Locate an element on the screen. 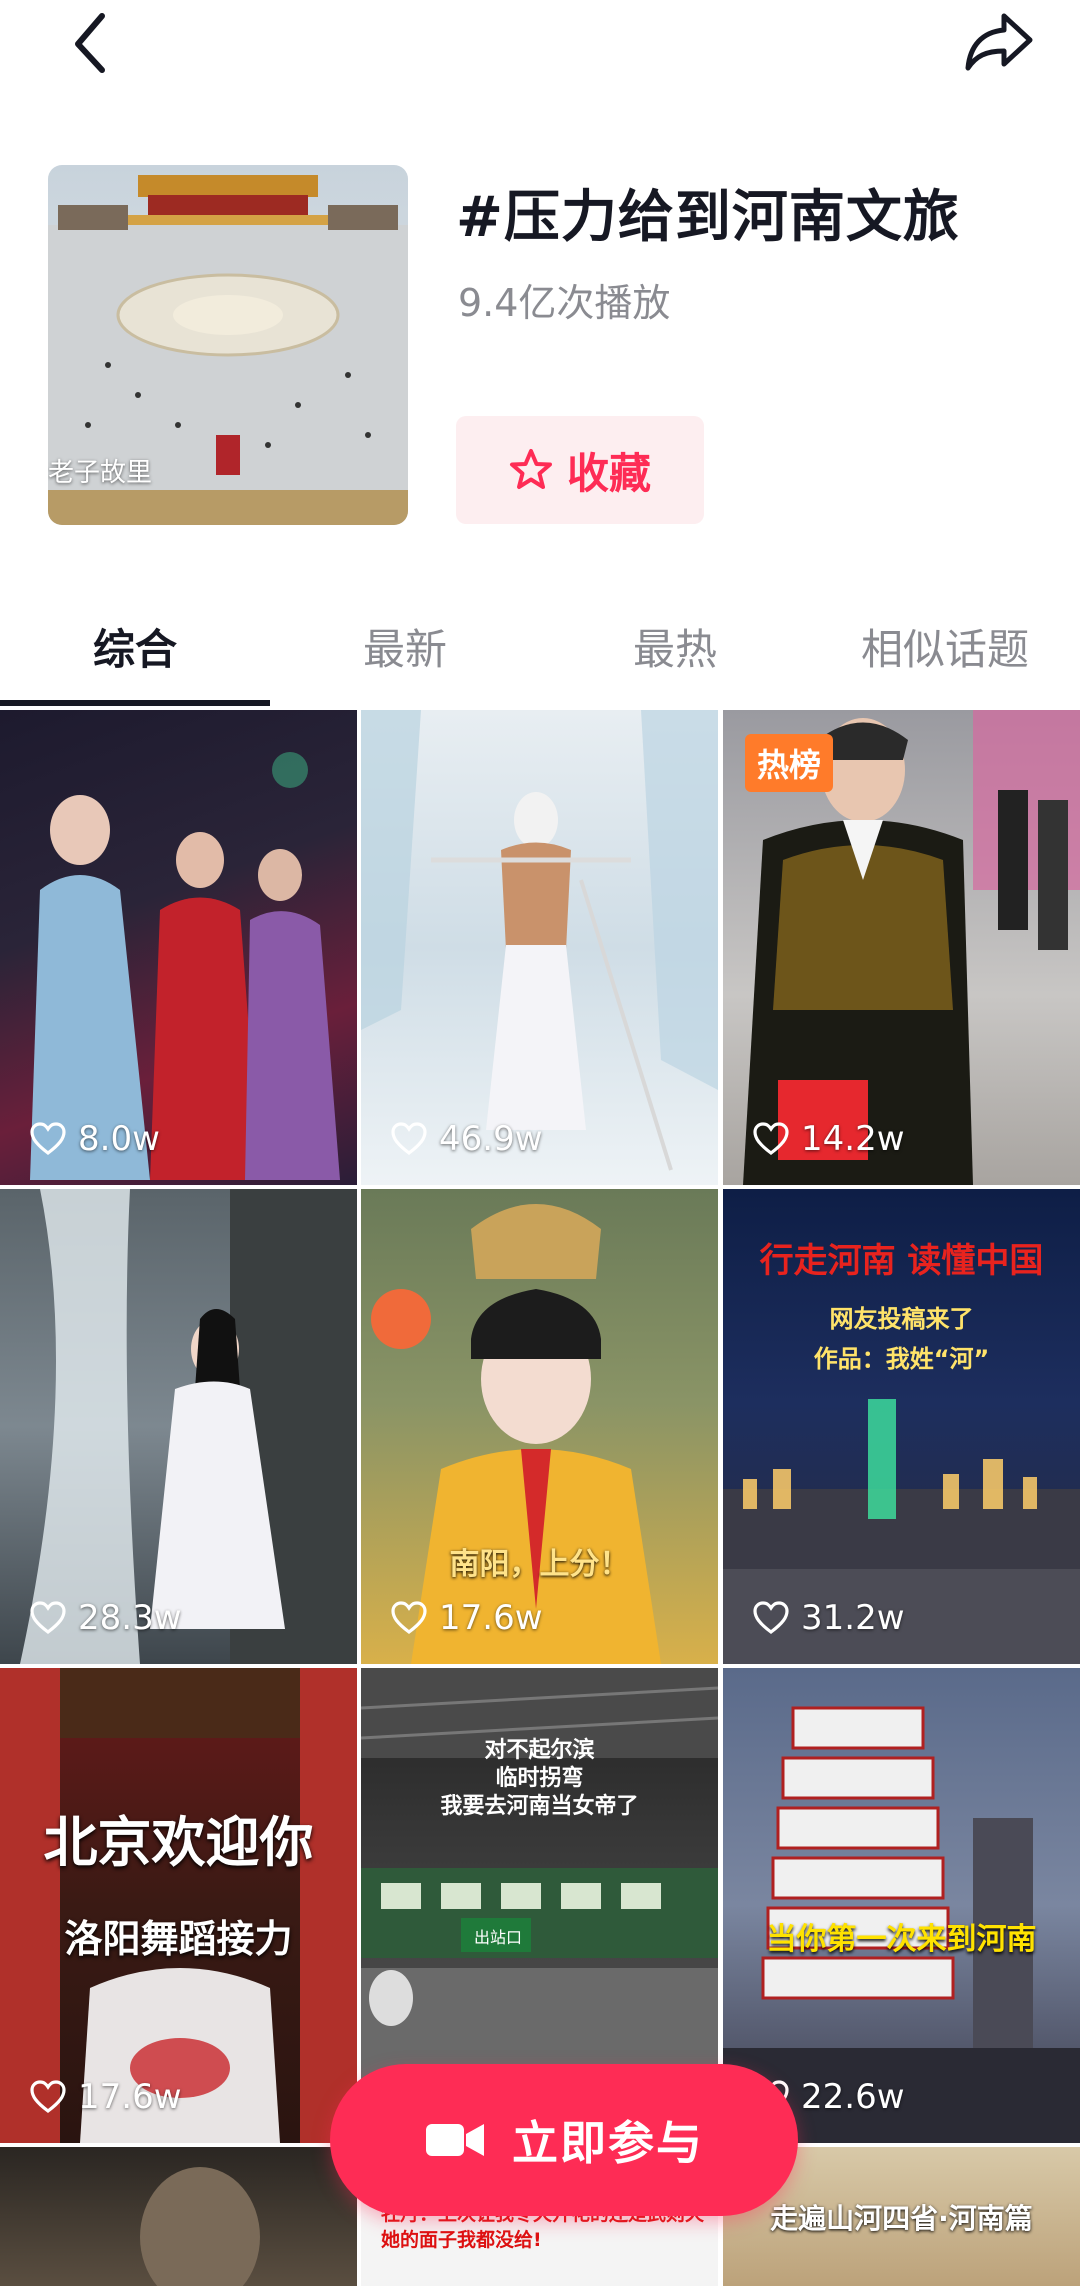 Image resolution: width=1080 pixels, height=2286 pixels. back-button is located at coordinates (90, 41).